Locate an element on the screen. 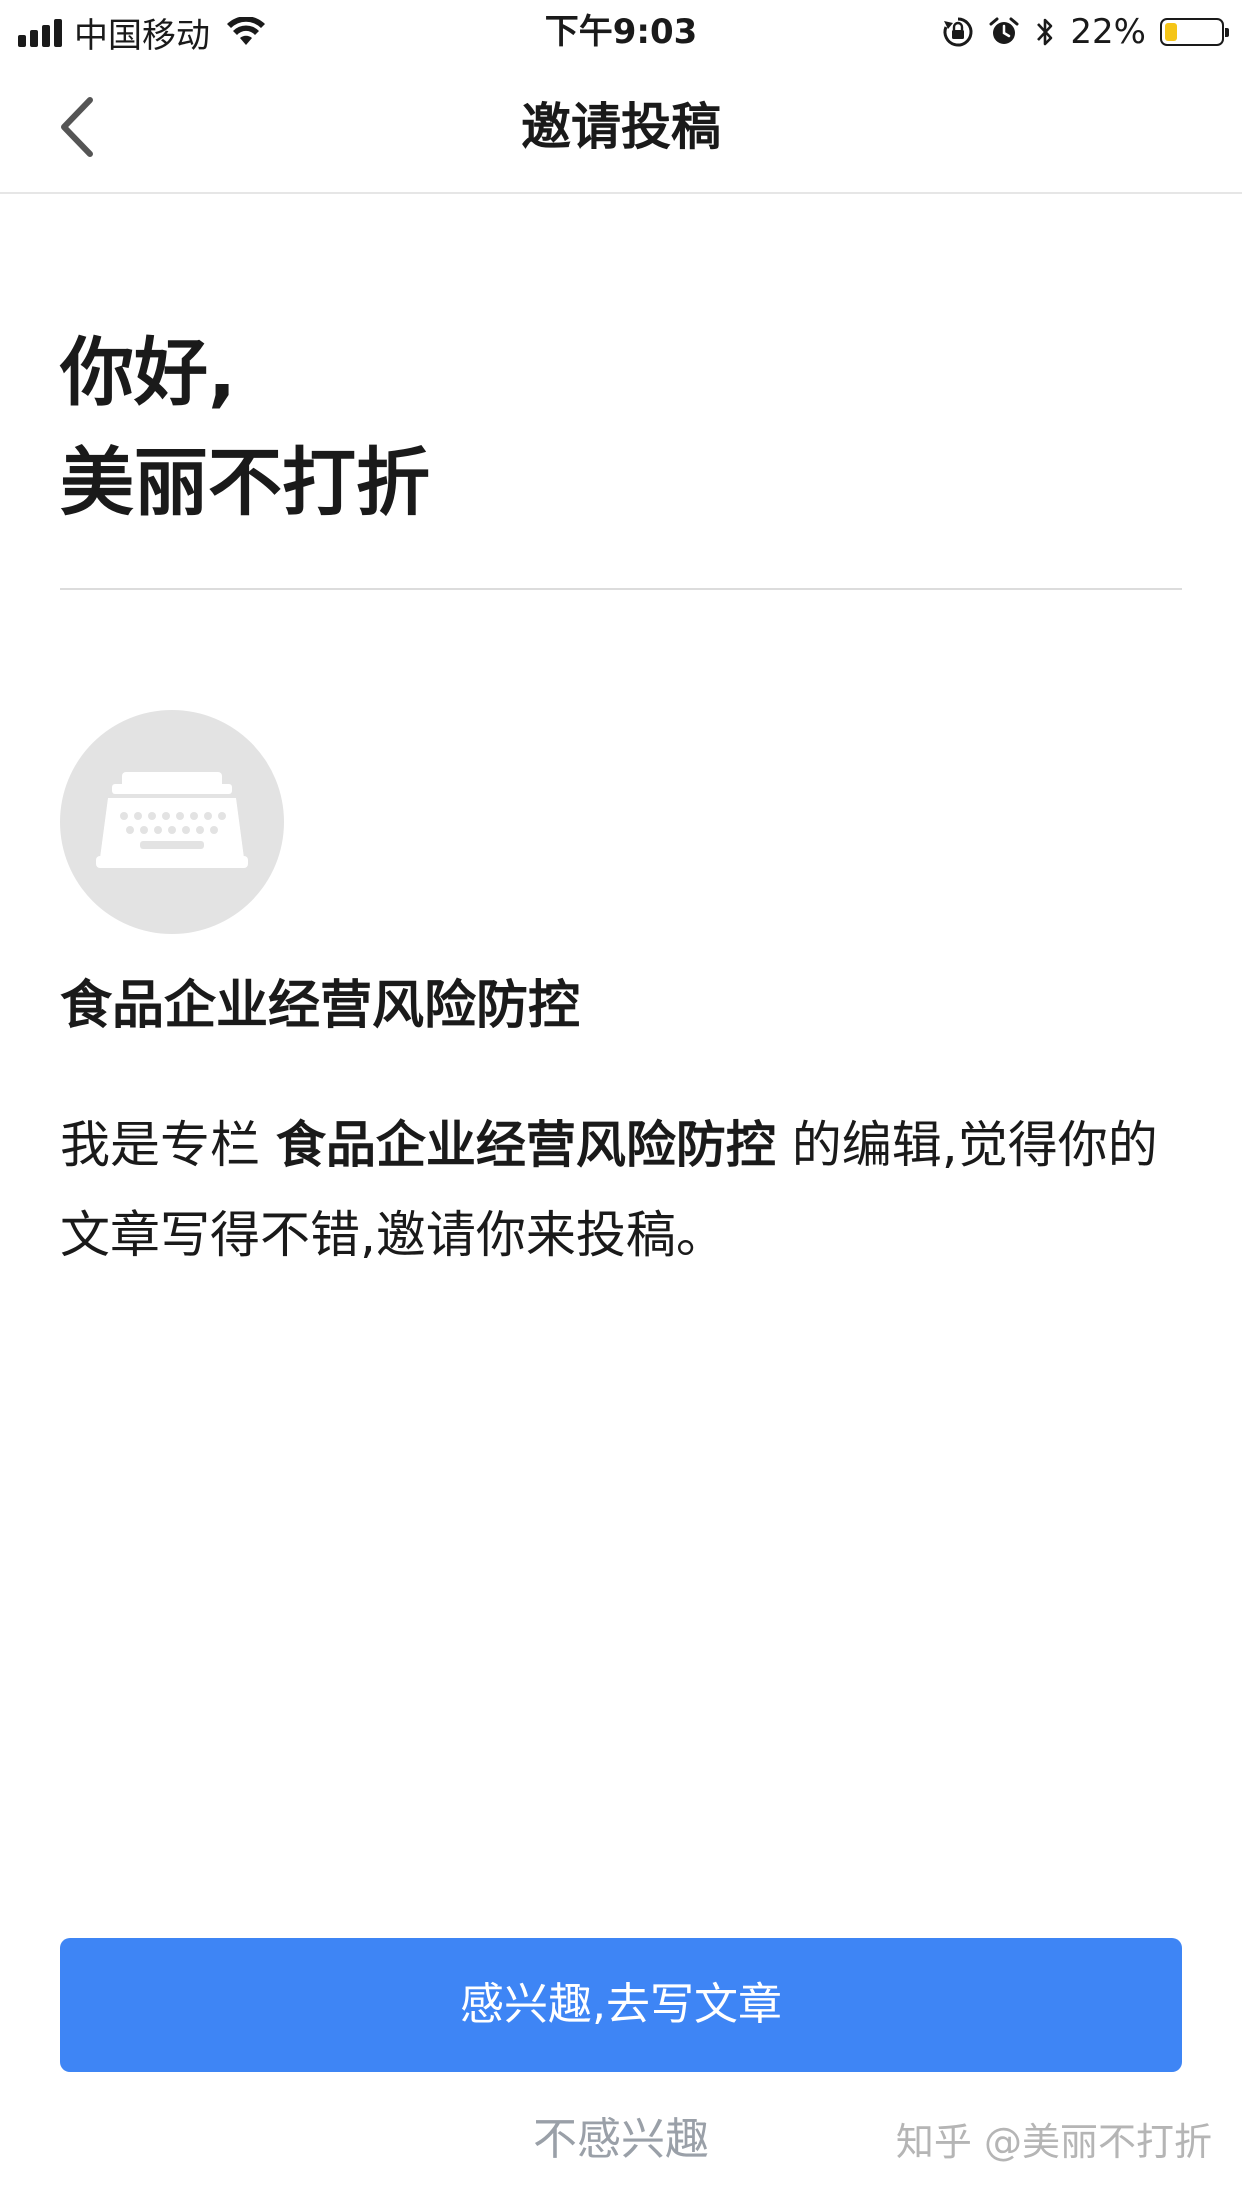 This screenshot has width=1242, height=2208. back-button is located at coordinates (80, 127).